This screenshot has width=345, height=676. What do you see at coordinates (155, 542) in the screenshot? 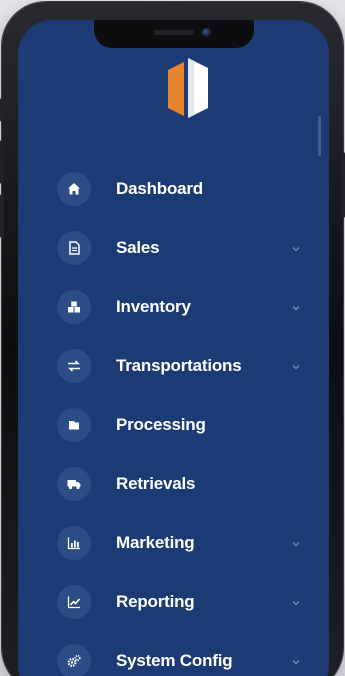
I see `sidebar-item-label: Marketing` at bounding box center [155, 542].